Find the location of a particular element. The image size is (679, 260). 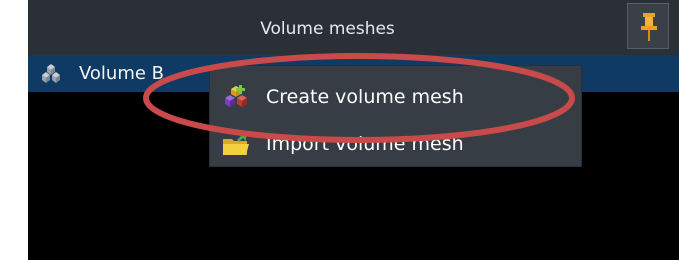

menu-item-import-volume-mesh: Import volume mesh is located at coordinates (395, 144).